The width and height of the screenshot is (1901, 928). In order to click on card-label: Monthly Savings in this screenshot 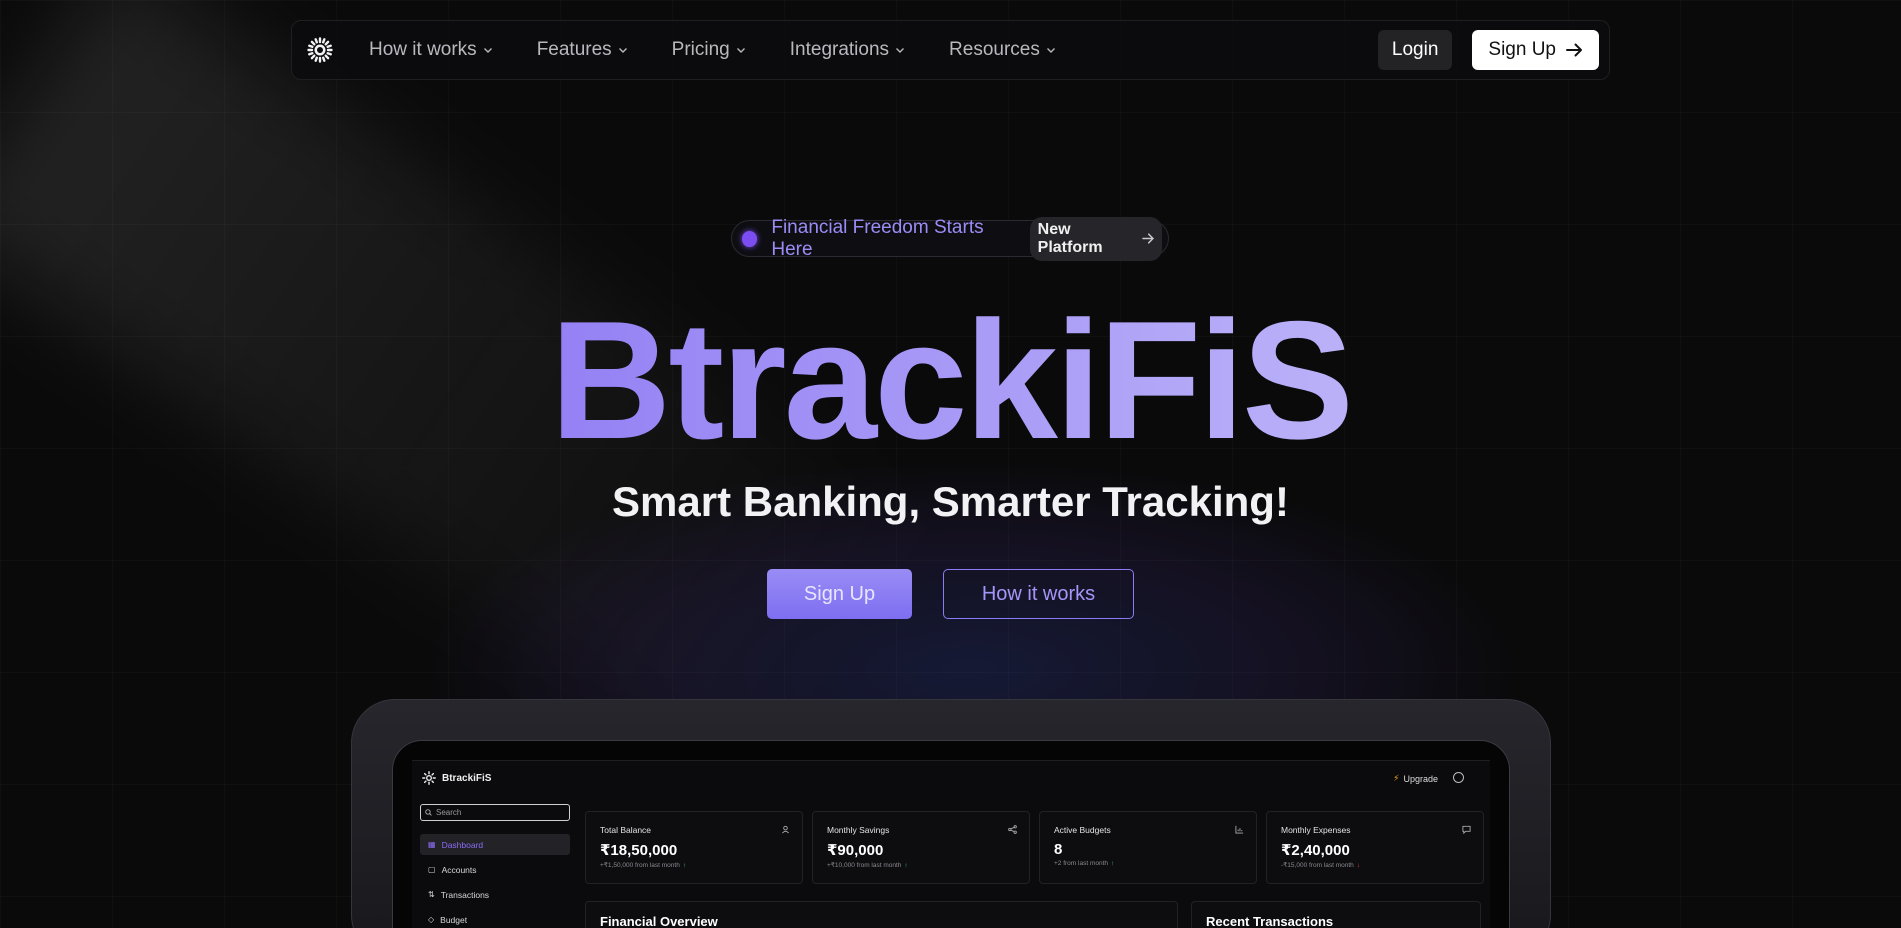, I will do `click(858, 830)`.